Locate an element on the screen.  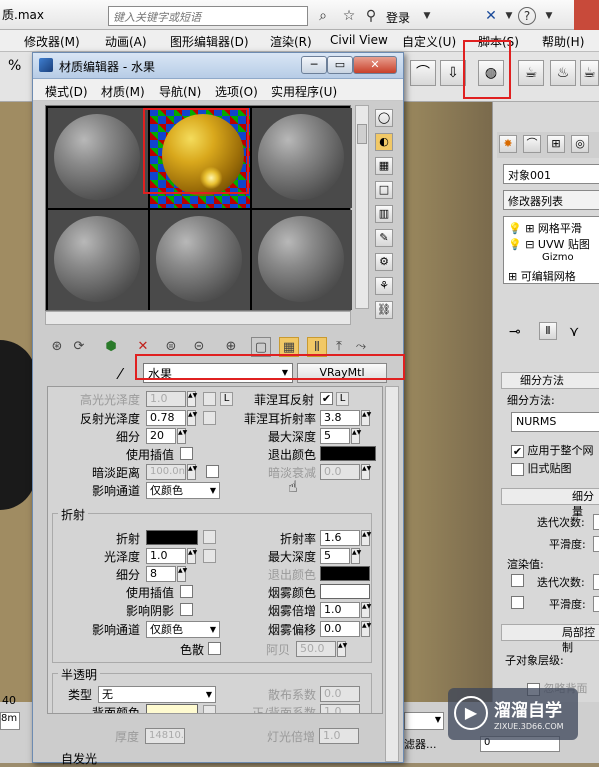
exchange-icon: ✕ is located at coordinates (491, 16).